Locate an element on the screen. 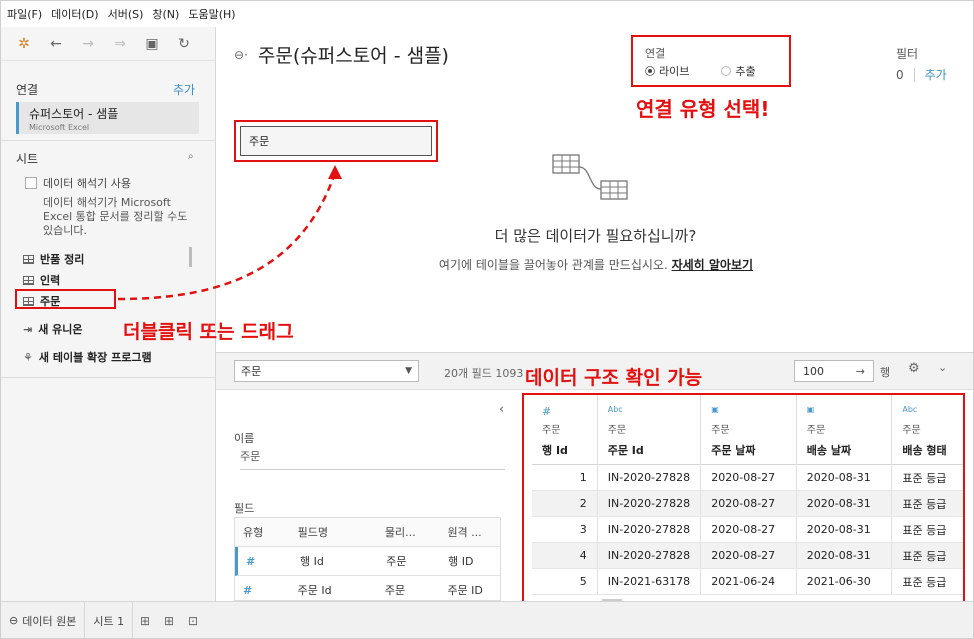  menu-file: 파일(F) is located at coordinates (24, 14).